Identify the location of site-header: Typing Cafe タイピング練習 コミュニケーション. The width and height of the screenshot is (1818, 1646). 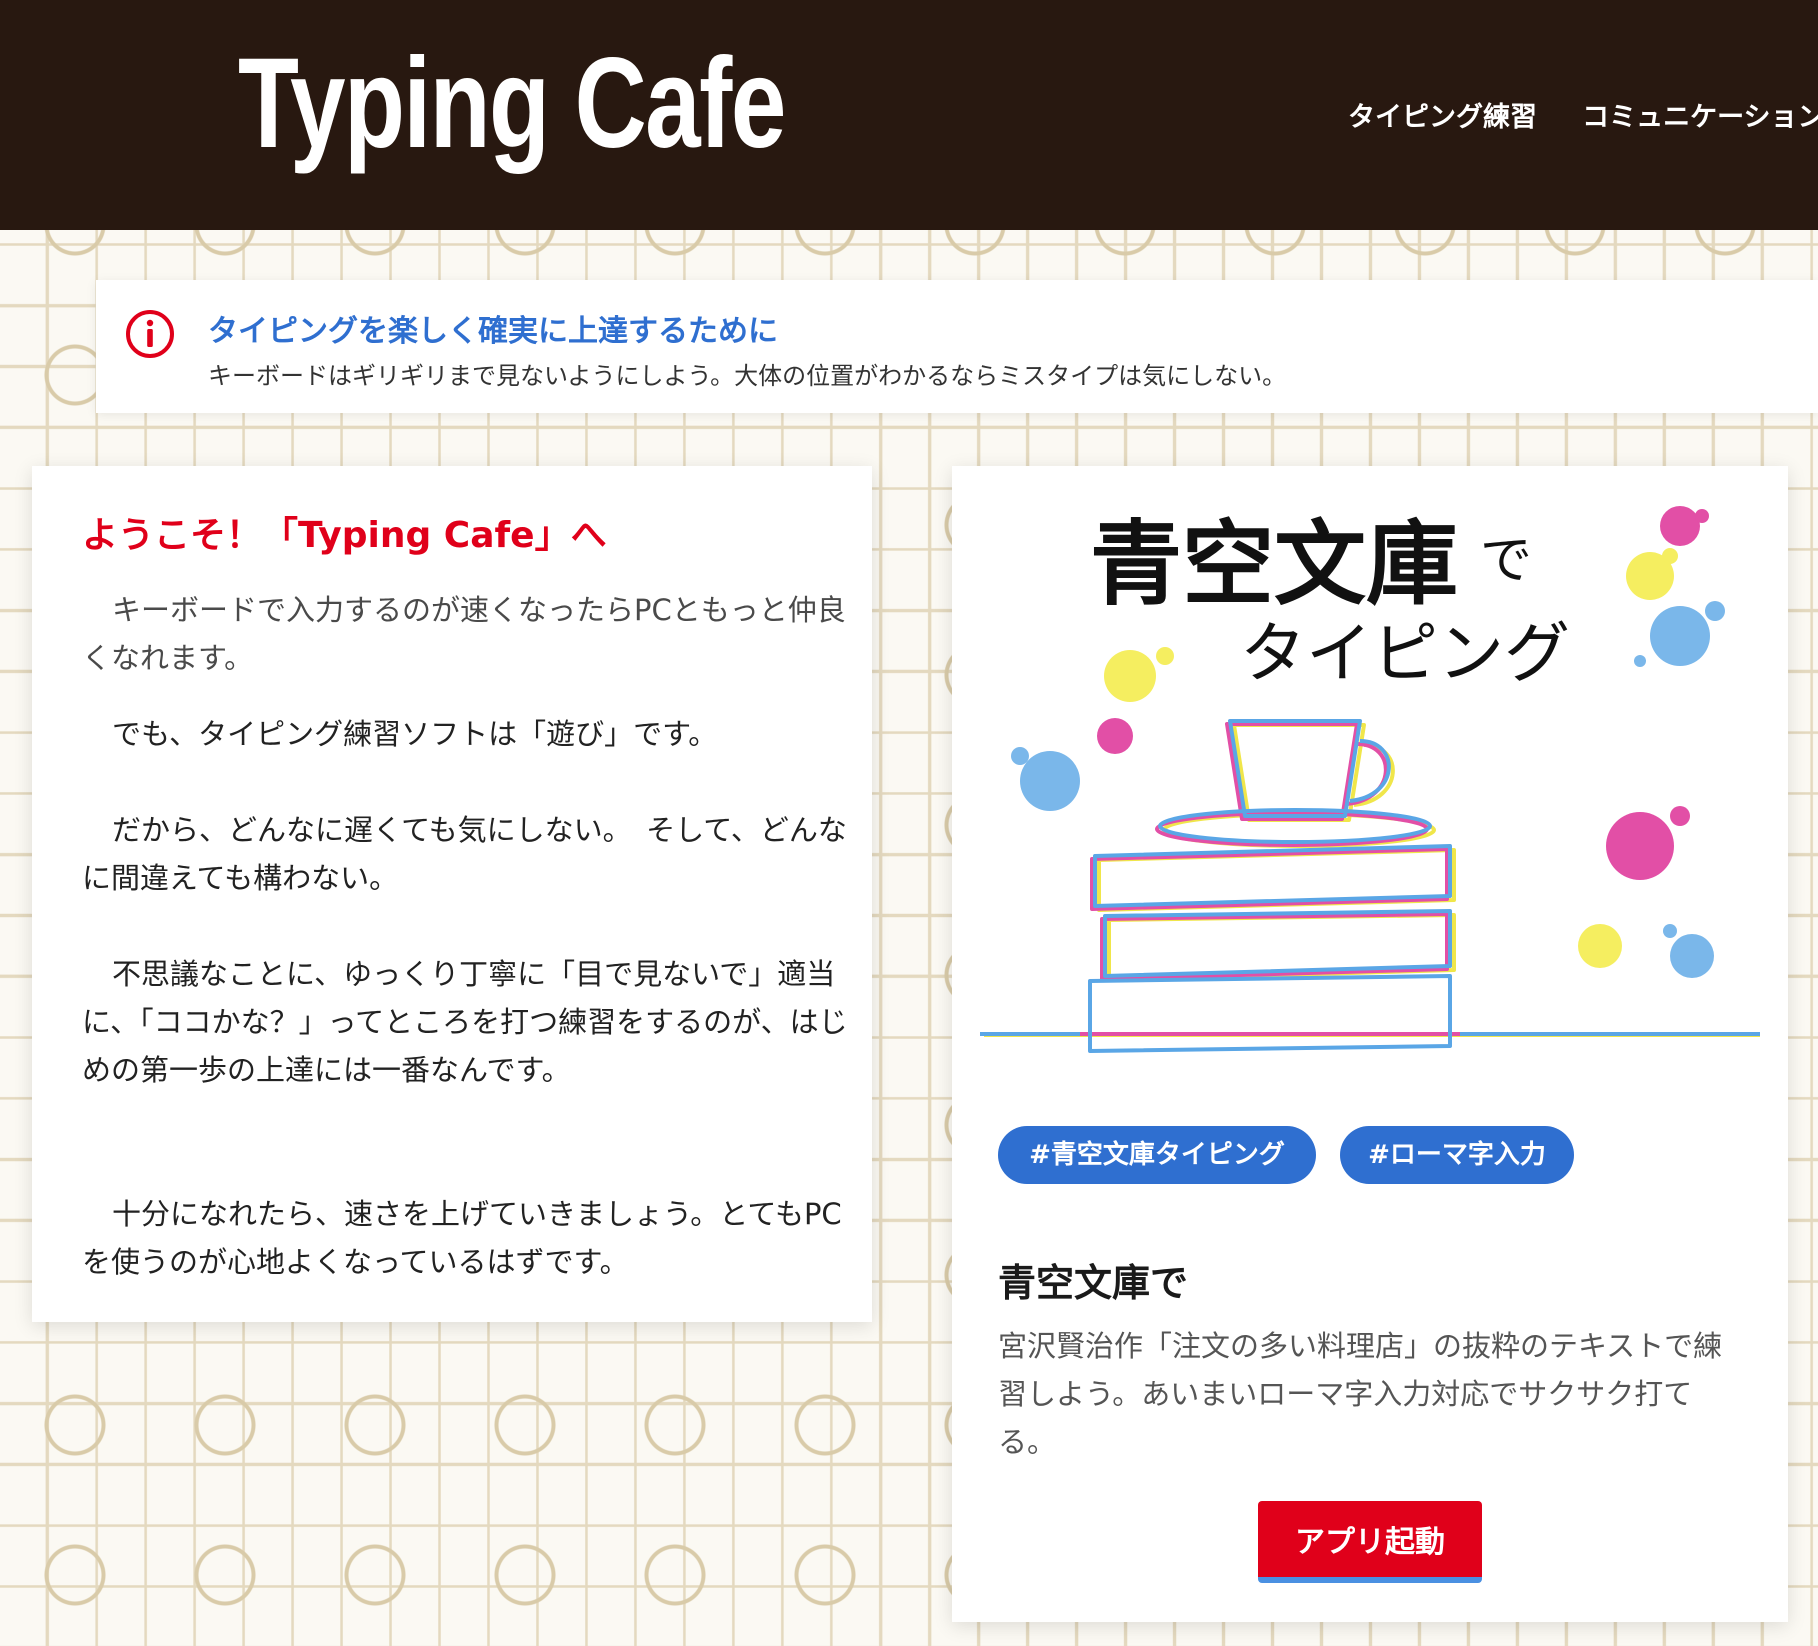
(909, 115).